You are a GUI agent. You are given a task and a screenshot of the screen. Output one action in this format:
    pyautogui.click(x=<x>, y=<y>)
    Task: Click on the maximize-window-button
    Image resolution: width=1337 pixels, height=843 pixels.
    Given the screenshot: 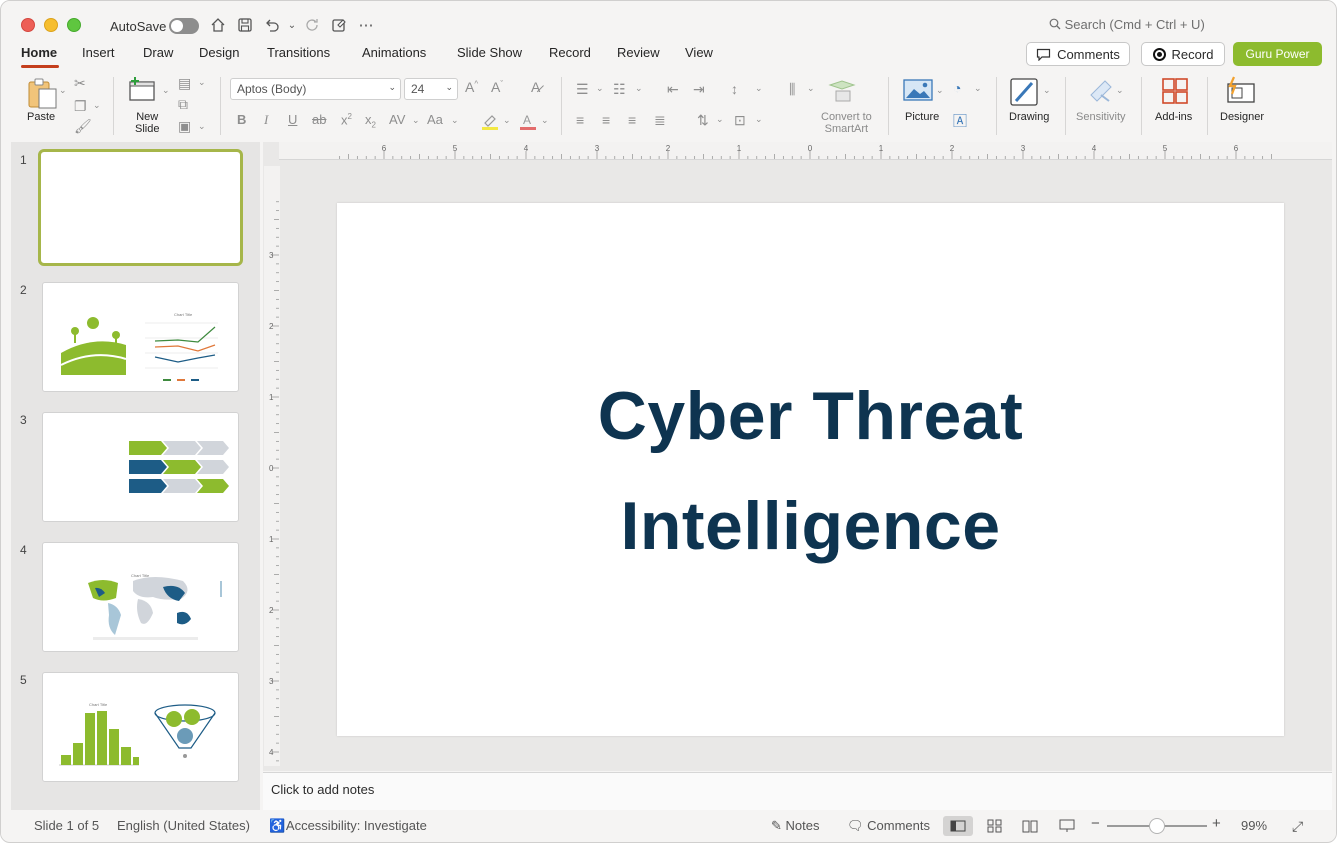 What is the action you would take?
    pyautogui.click(x=74, y=25)
    